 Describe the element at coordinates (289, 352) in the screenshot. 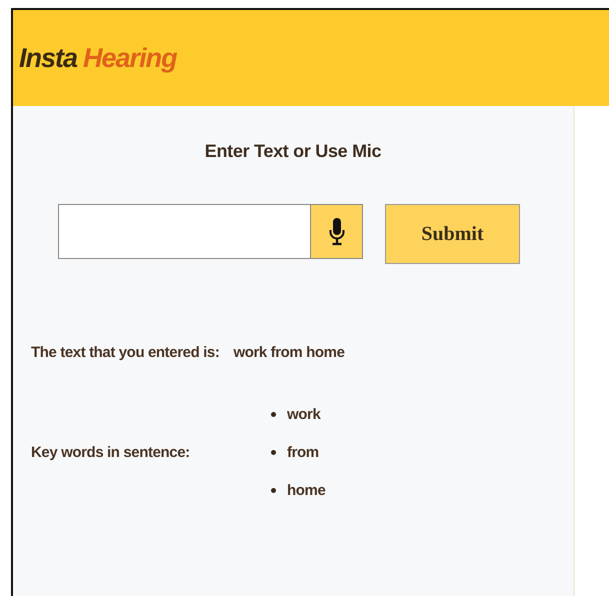

I see `result-text: work from home` at that location.